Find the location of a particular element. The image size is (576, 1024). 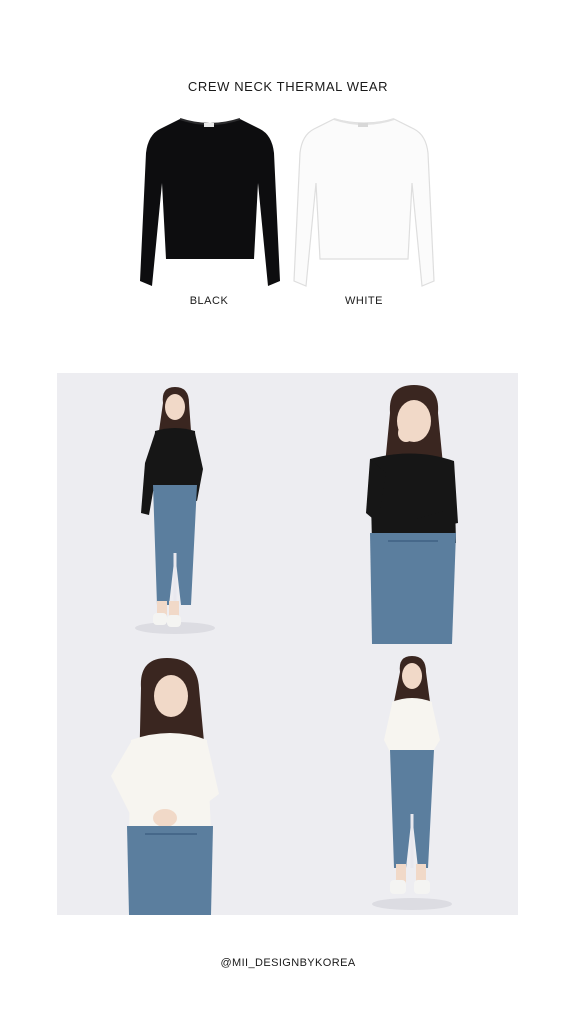

color-label-black: BLACK is located at coordinates (209, 301).